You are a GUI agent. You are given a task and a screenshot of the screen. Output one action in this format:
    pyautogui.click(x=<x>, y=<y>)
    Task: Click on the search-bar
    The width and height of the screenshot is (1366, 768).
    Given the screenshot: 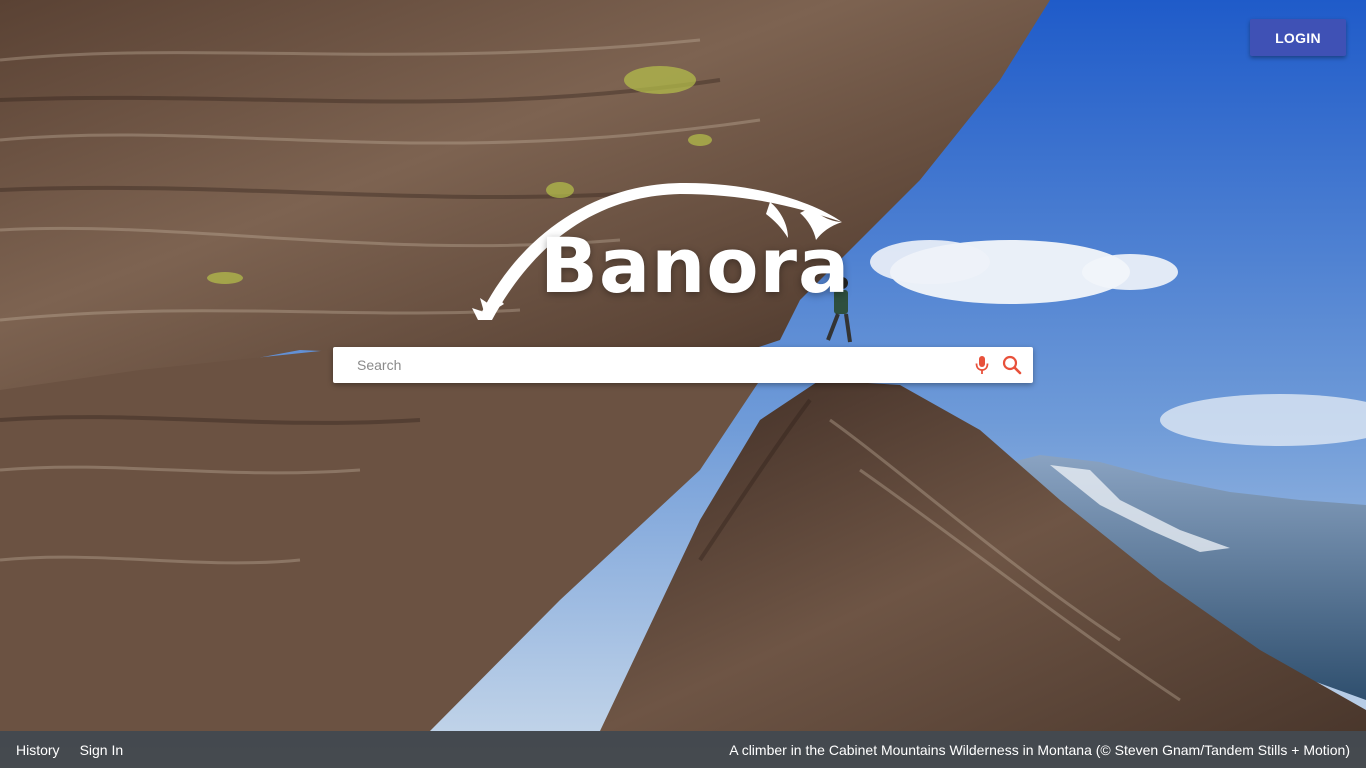 What is the action you would take?
    pyautogui.click(x=683, y=365)
    